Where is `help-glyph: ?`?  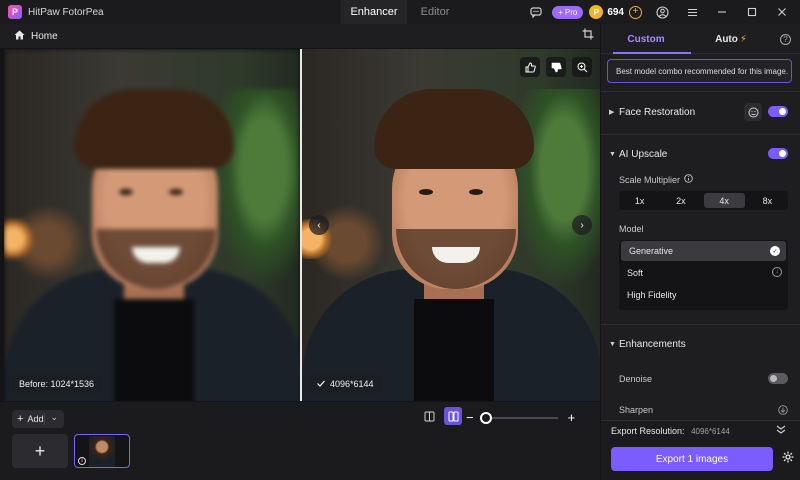 help-glyph: ? is located at coordinates (785, 39).